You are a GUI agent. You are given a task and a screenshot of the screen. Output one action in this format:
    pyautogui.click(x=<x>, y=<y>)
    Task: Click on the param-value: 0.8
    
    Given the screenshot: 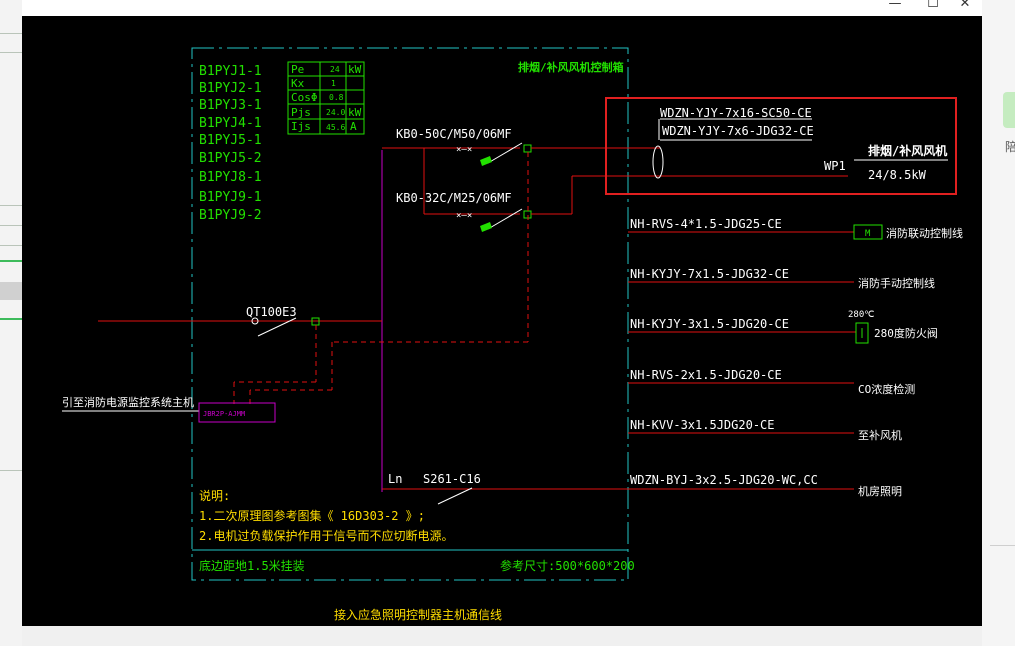 What is the action you would take?
    pyautogui.click(x=336, y=97)
    